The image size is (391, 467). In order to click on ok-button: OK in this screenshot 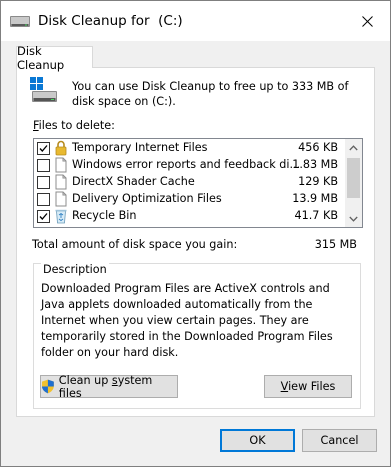, I will do `click(257, 440)`.